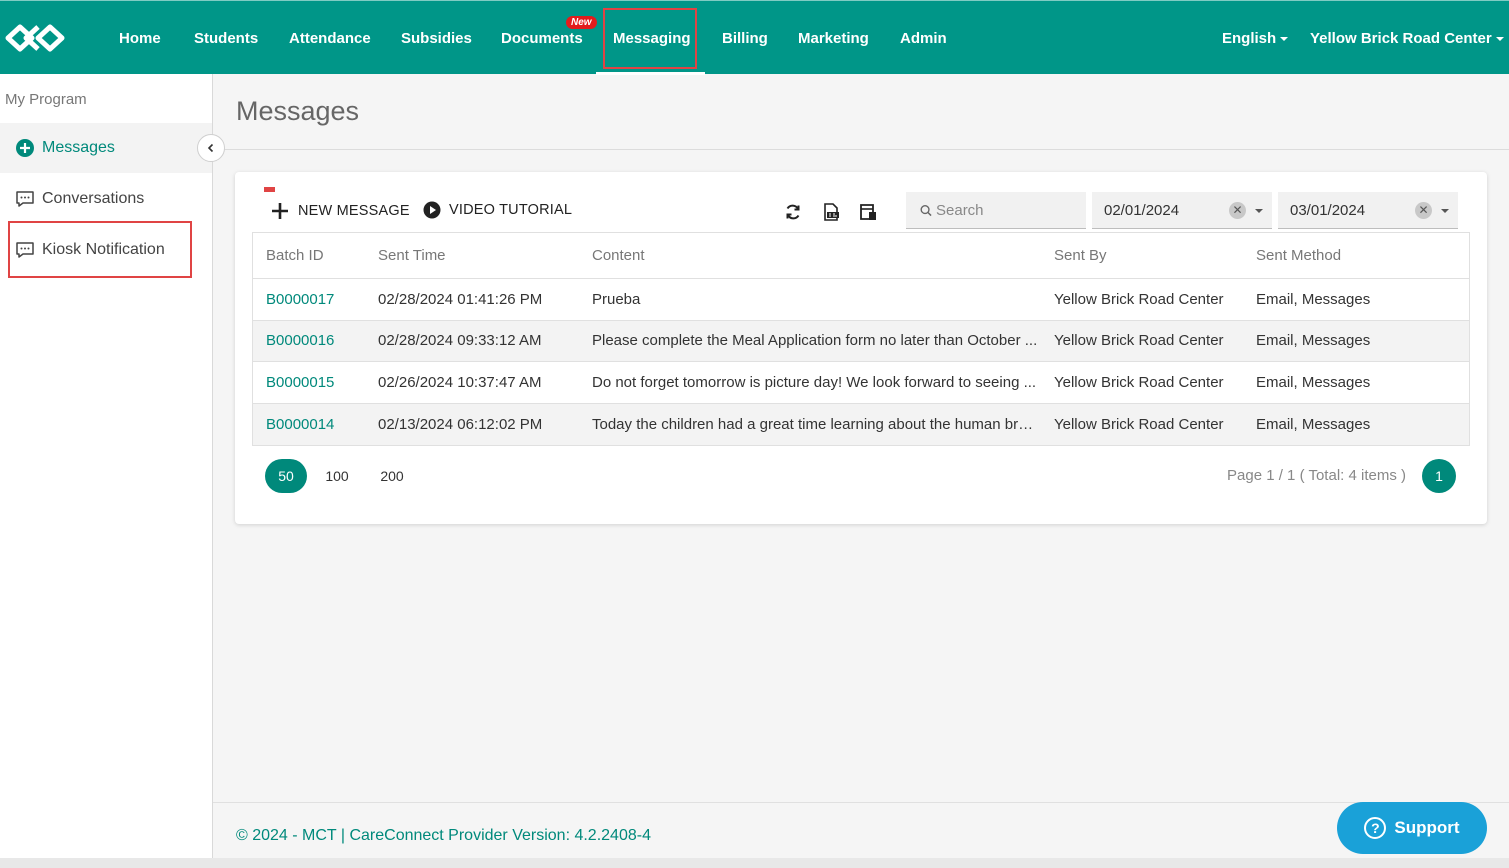 The image size is (1509, 868). I want to click on batch-id-link: B0000016, so click(300, 340).